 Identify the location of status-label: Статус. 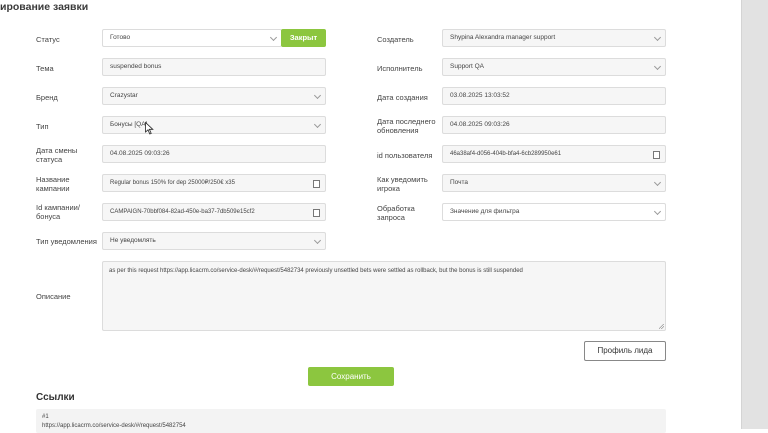
(48, 39).